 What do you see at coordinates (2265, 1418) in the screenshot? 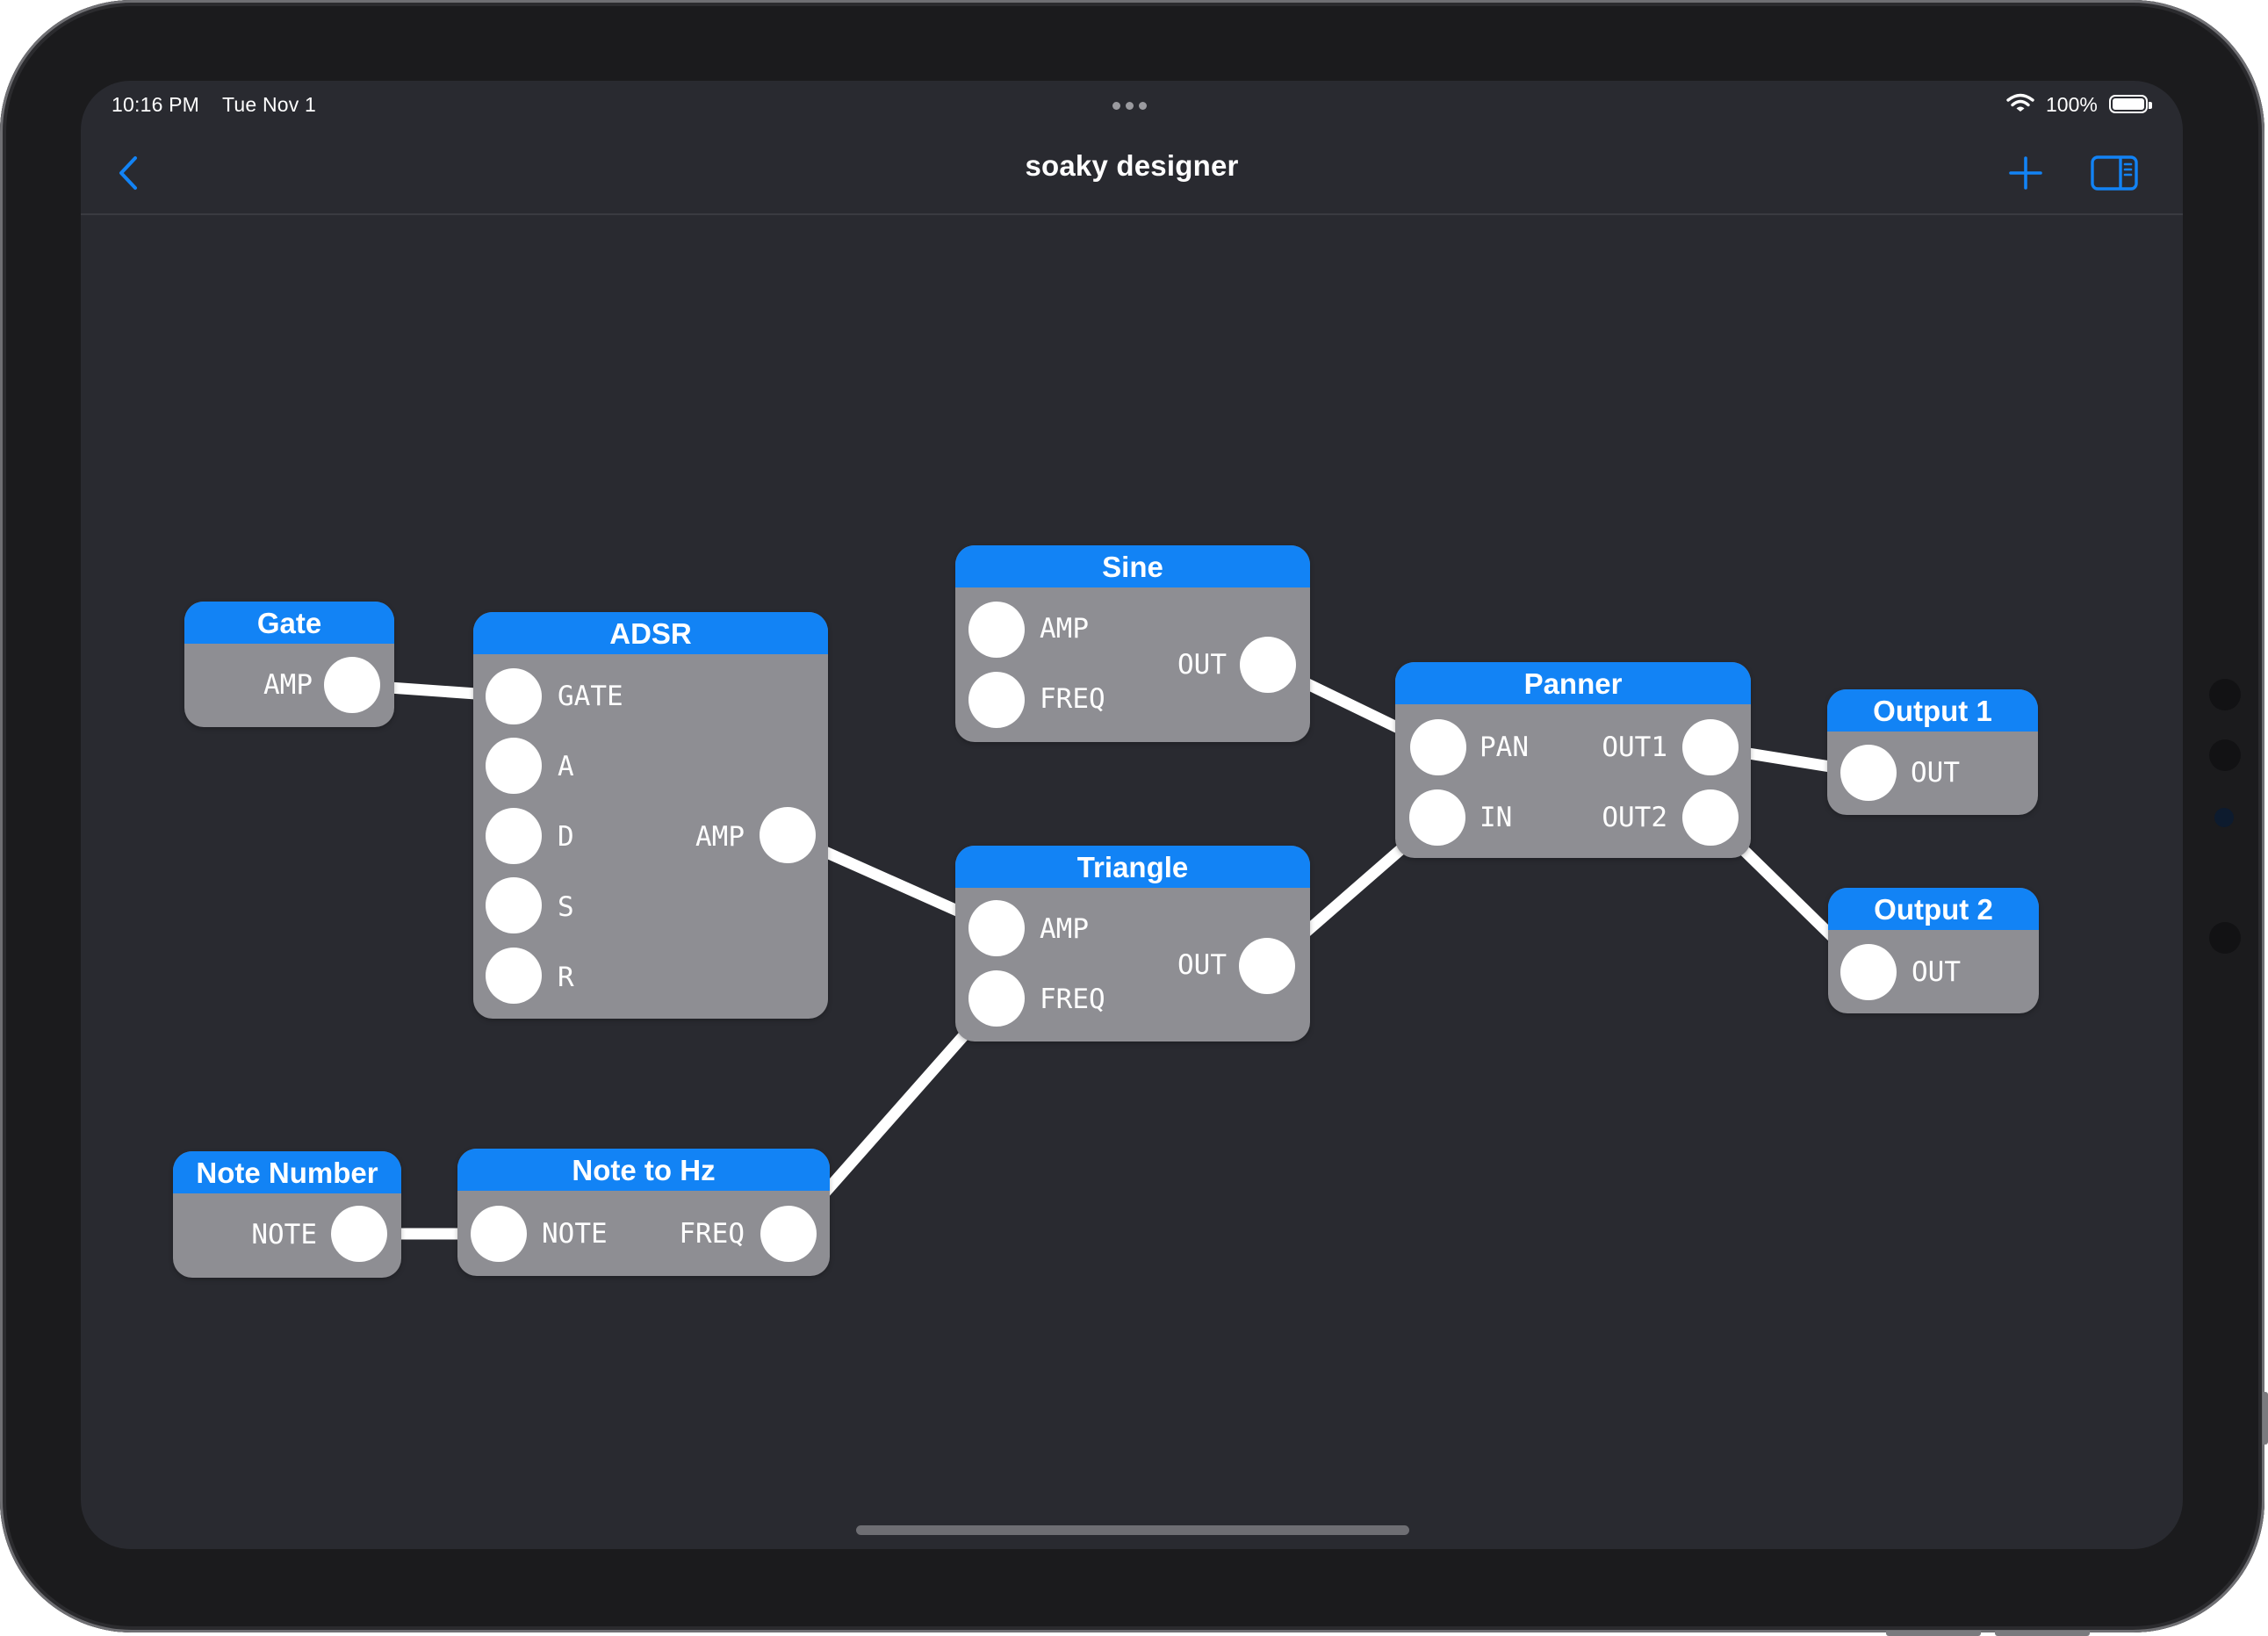
I see `side-button` at bounding box center [2265, 1418].